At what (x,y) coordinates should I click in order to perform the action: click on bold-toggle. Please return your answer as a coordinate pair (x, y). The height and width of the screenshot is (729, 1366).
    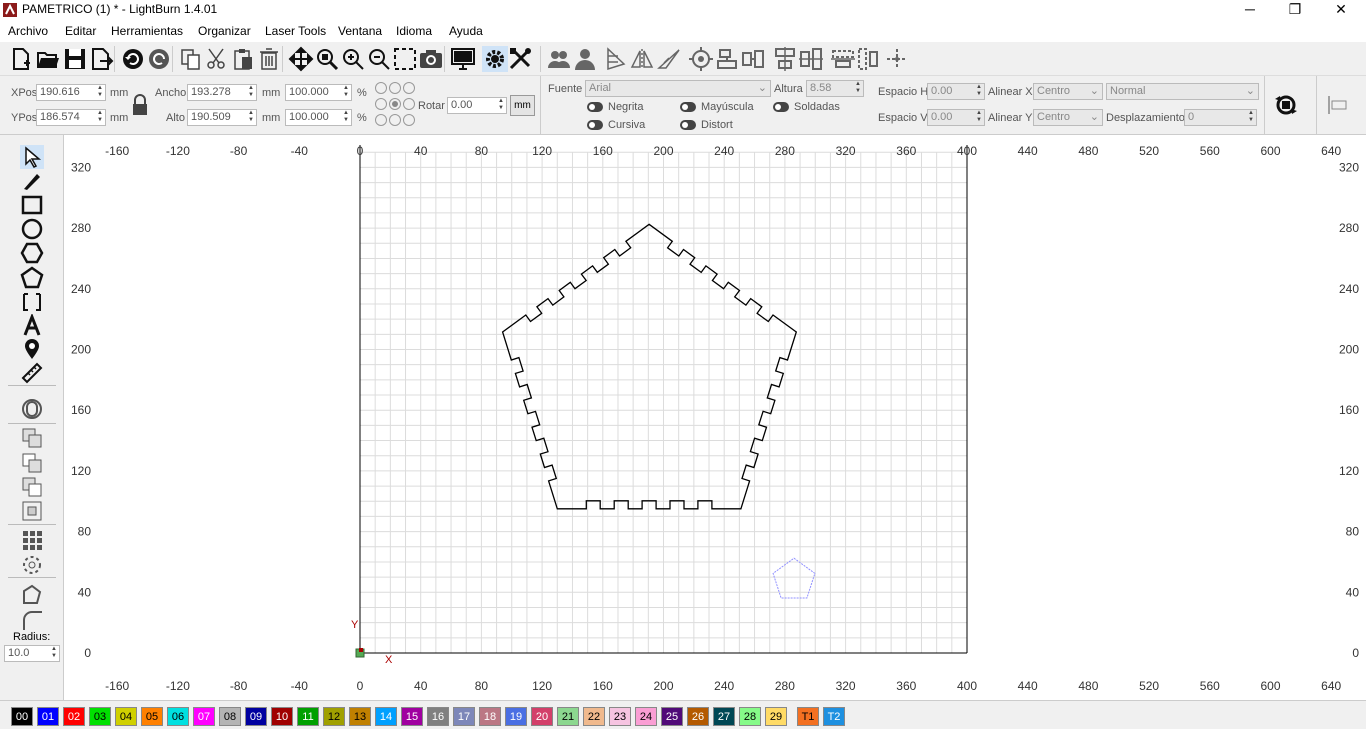
    Looking at the image, I should click on (595, 107).